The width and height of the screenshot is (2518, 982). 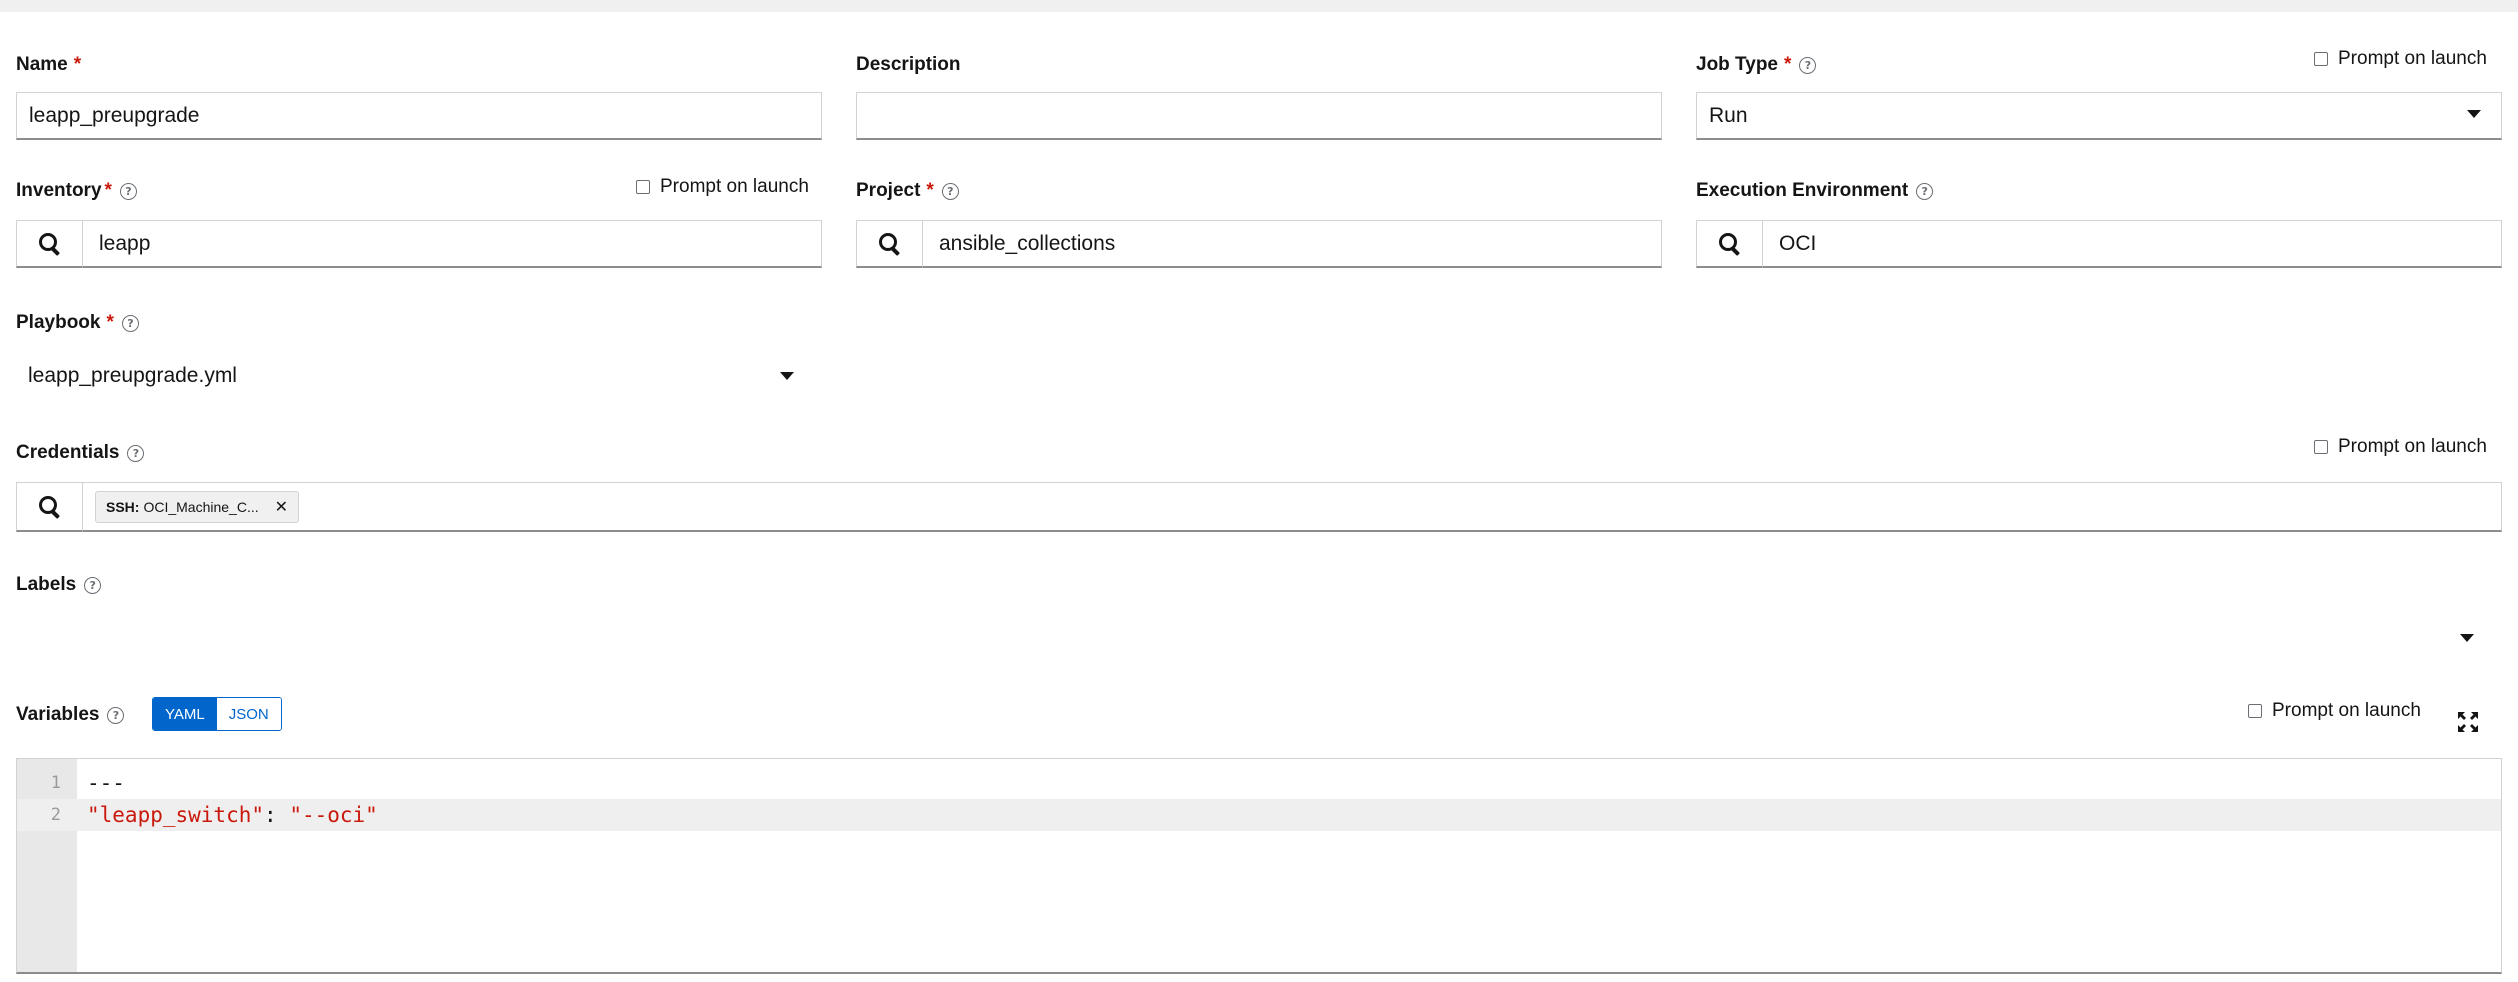 What do you see at coordinates (1815, 191) in the screenshot?
I see `execution-environment-label: Execution Environment?` at bounding box center [1815, 191].